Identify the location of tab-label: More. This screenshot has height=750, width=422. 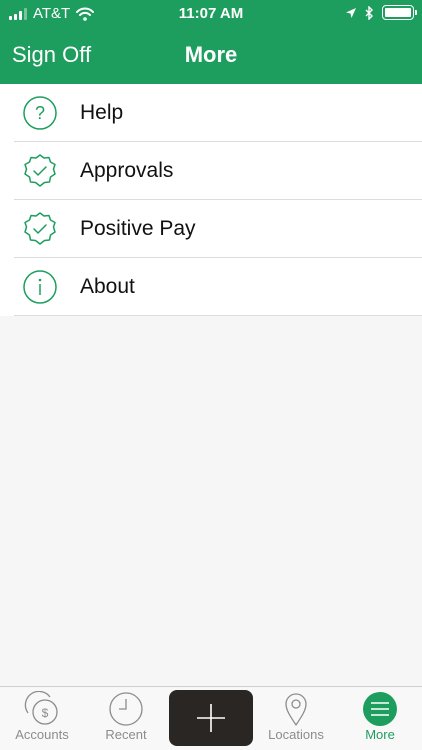
(380, 734).